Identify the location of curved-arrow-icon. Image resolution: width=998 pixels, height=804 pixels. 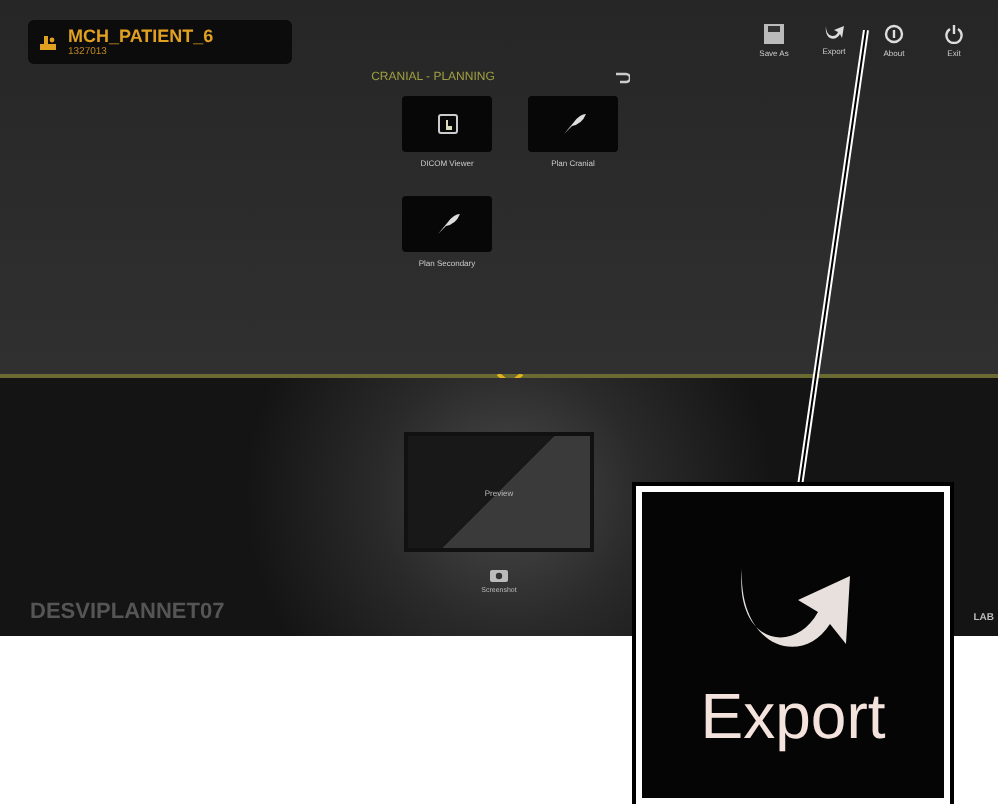
(834, 33).